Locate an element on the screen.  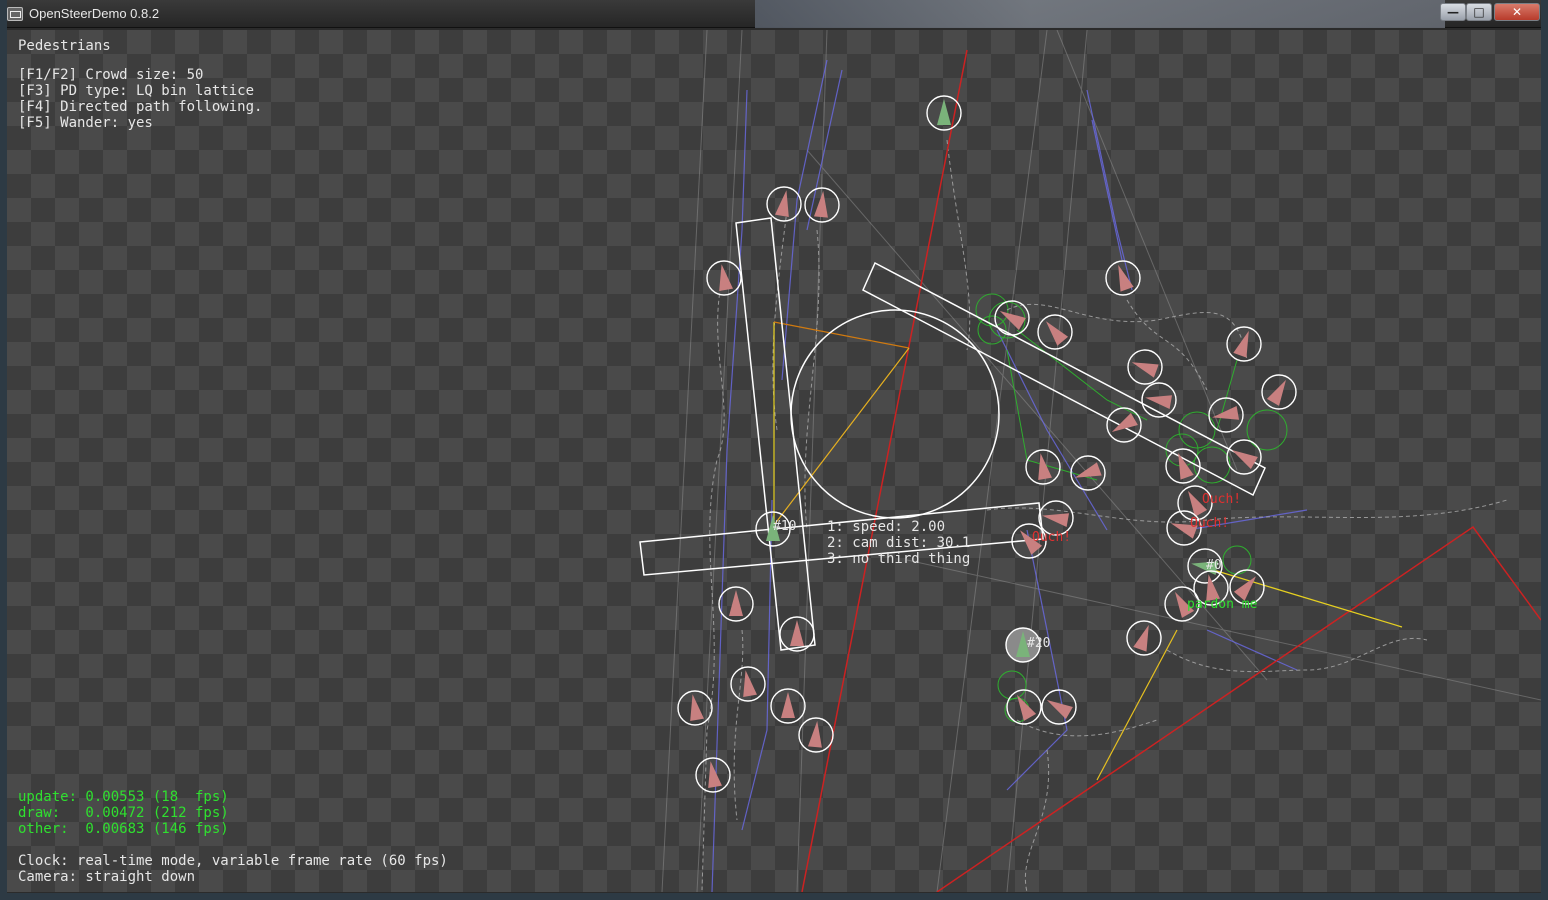
selected-agent is located at coordinates (944, 113).